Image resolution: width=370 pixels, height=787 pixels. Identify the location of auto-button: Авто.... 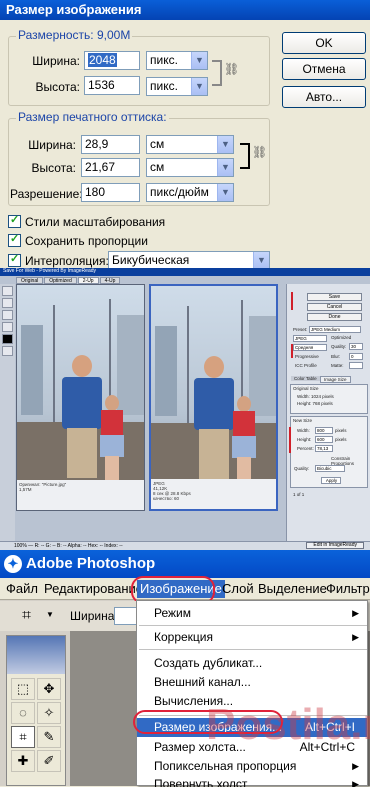
(324, 97).